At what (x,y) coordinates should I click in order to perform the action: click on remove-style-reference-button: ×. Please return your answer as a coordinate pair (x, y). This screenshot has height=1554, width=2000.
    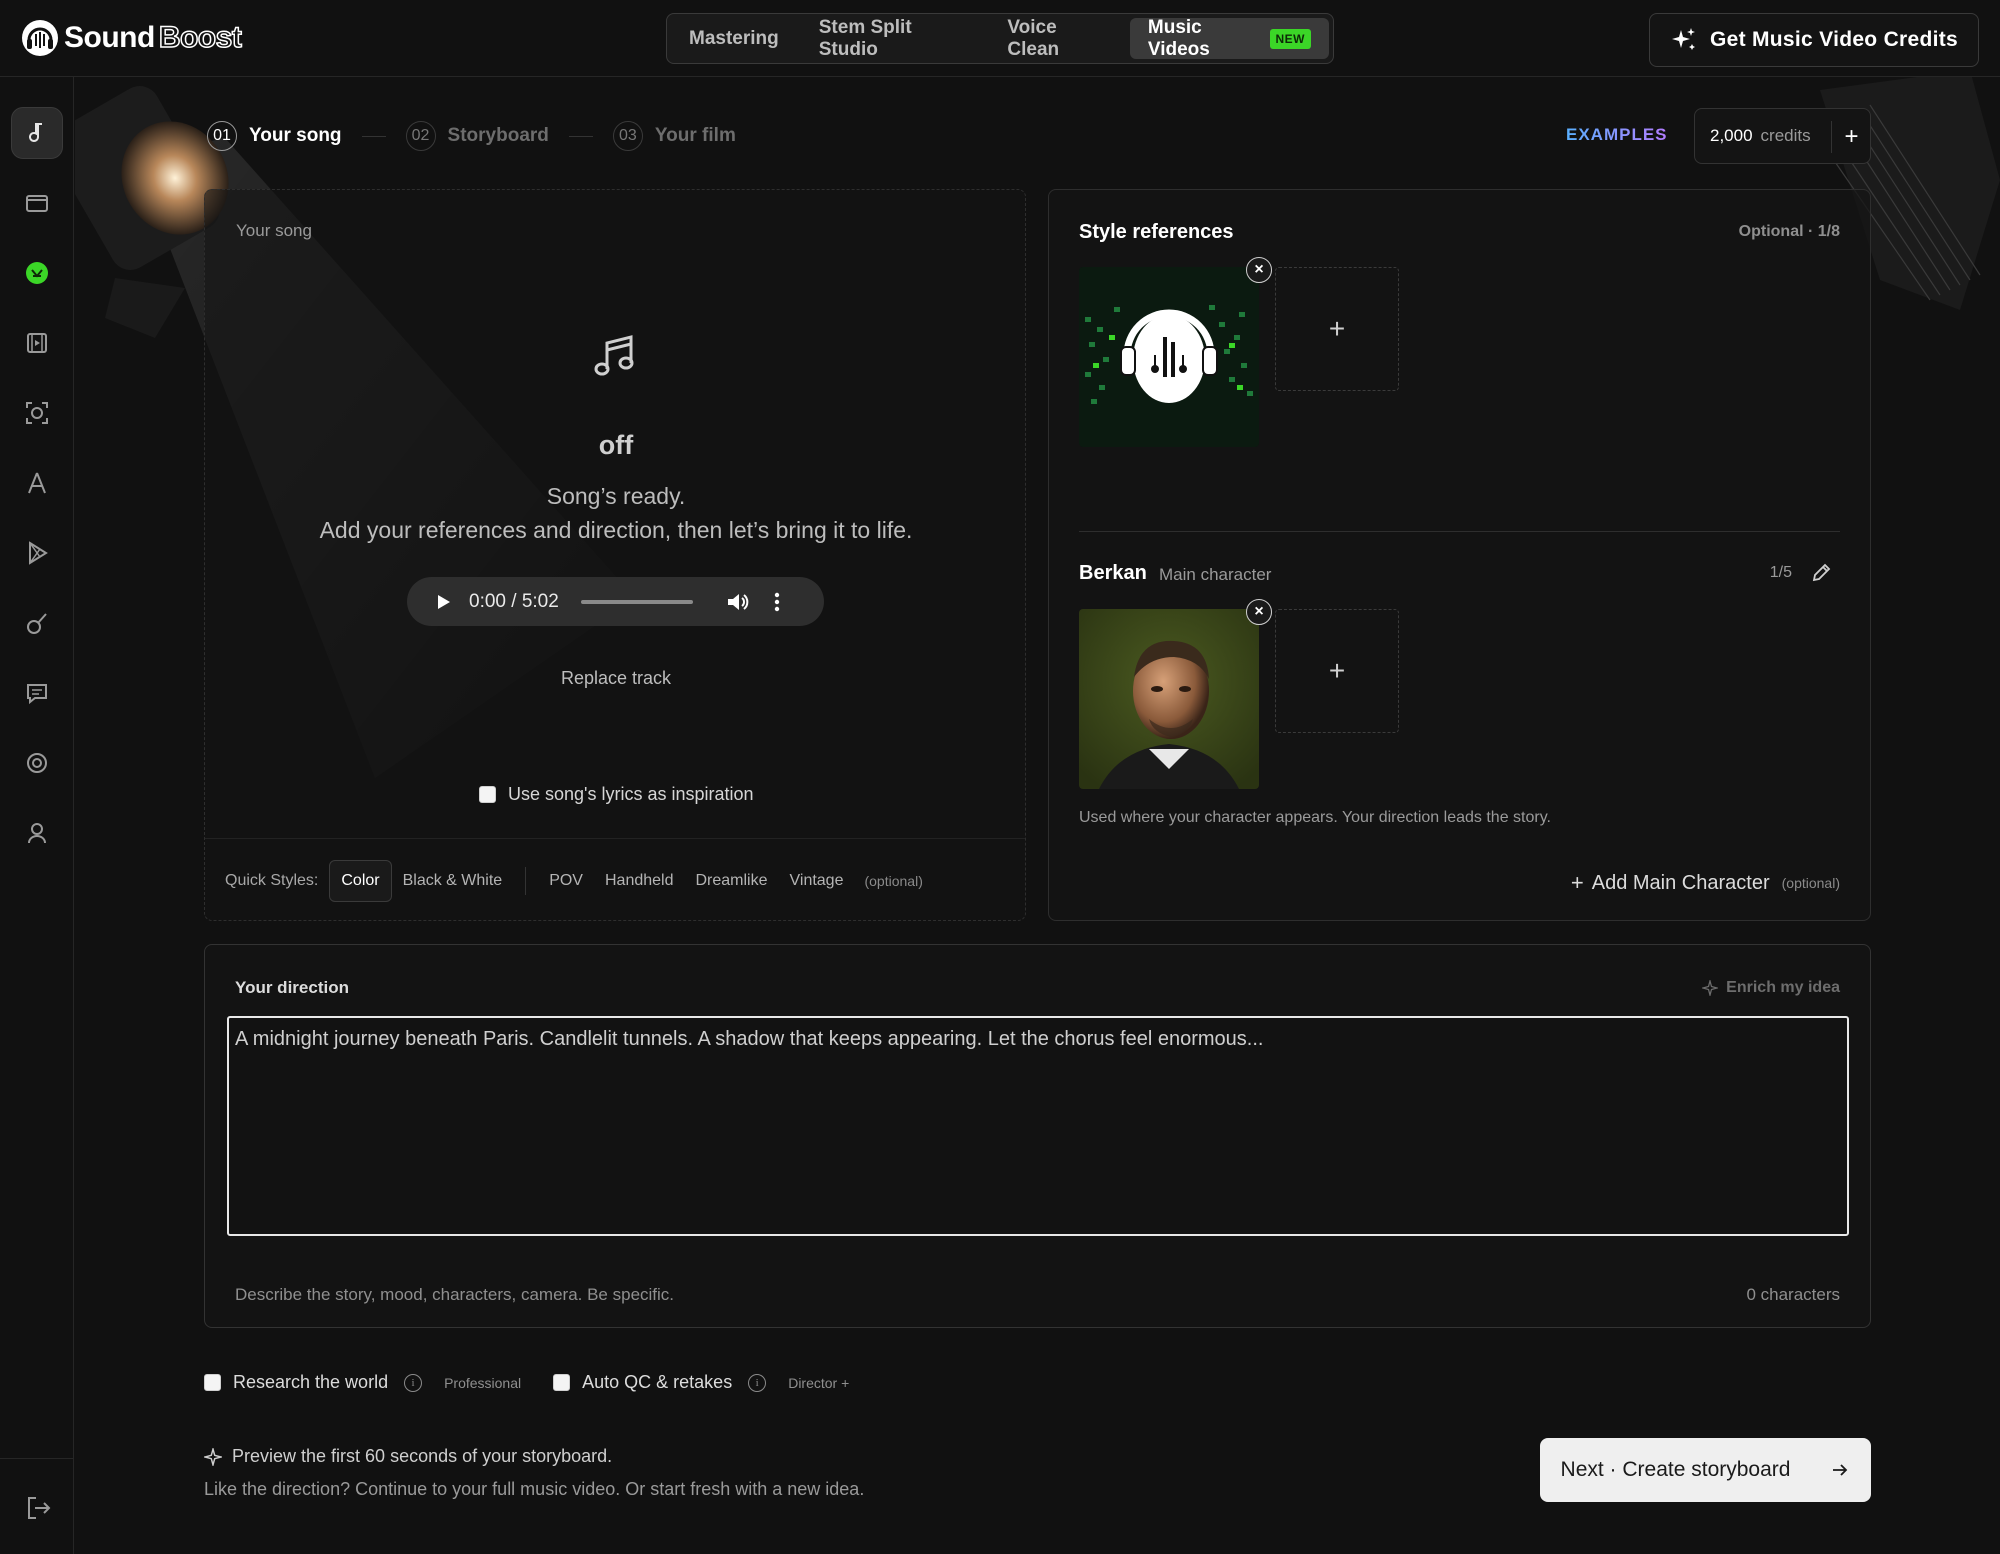
    Looking at the image, I should click on (1259, 270).